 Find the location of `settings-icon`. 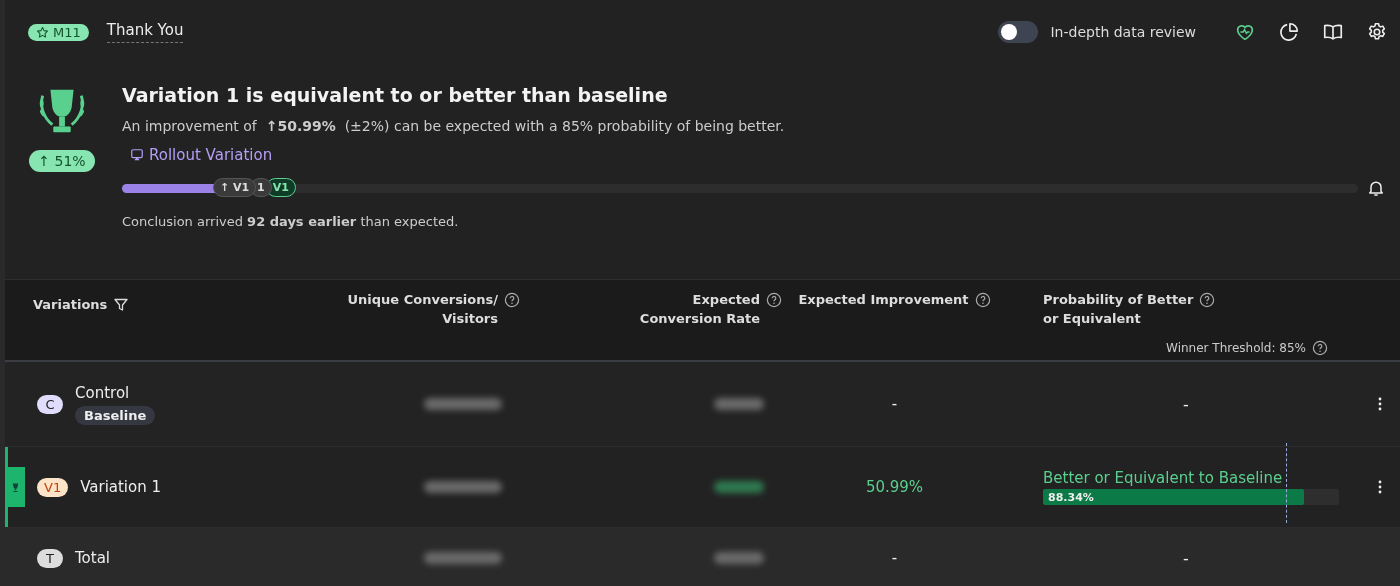

settings-icon is located at coordinates (1377, 32).